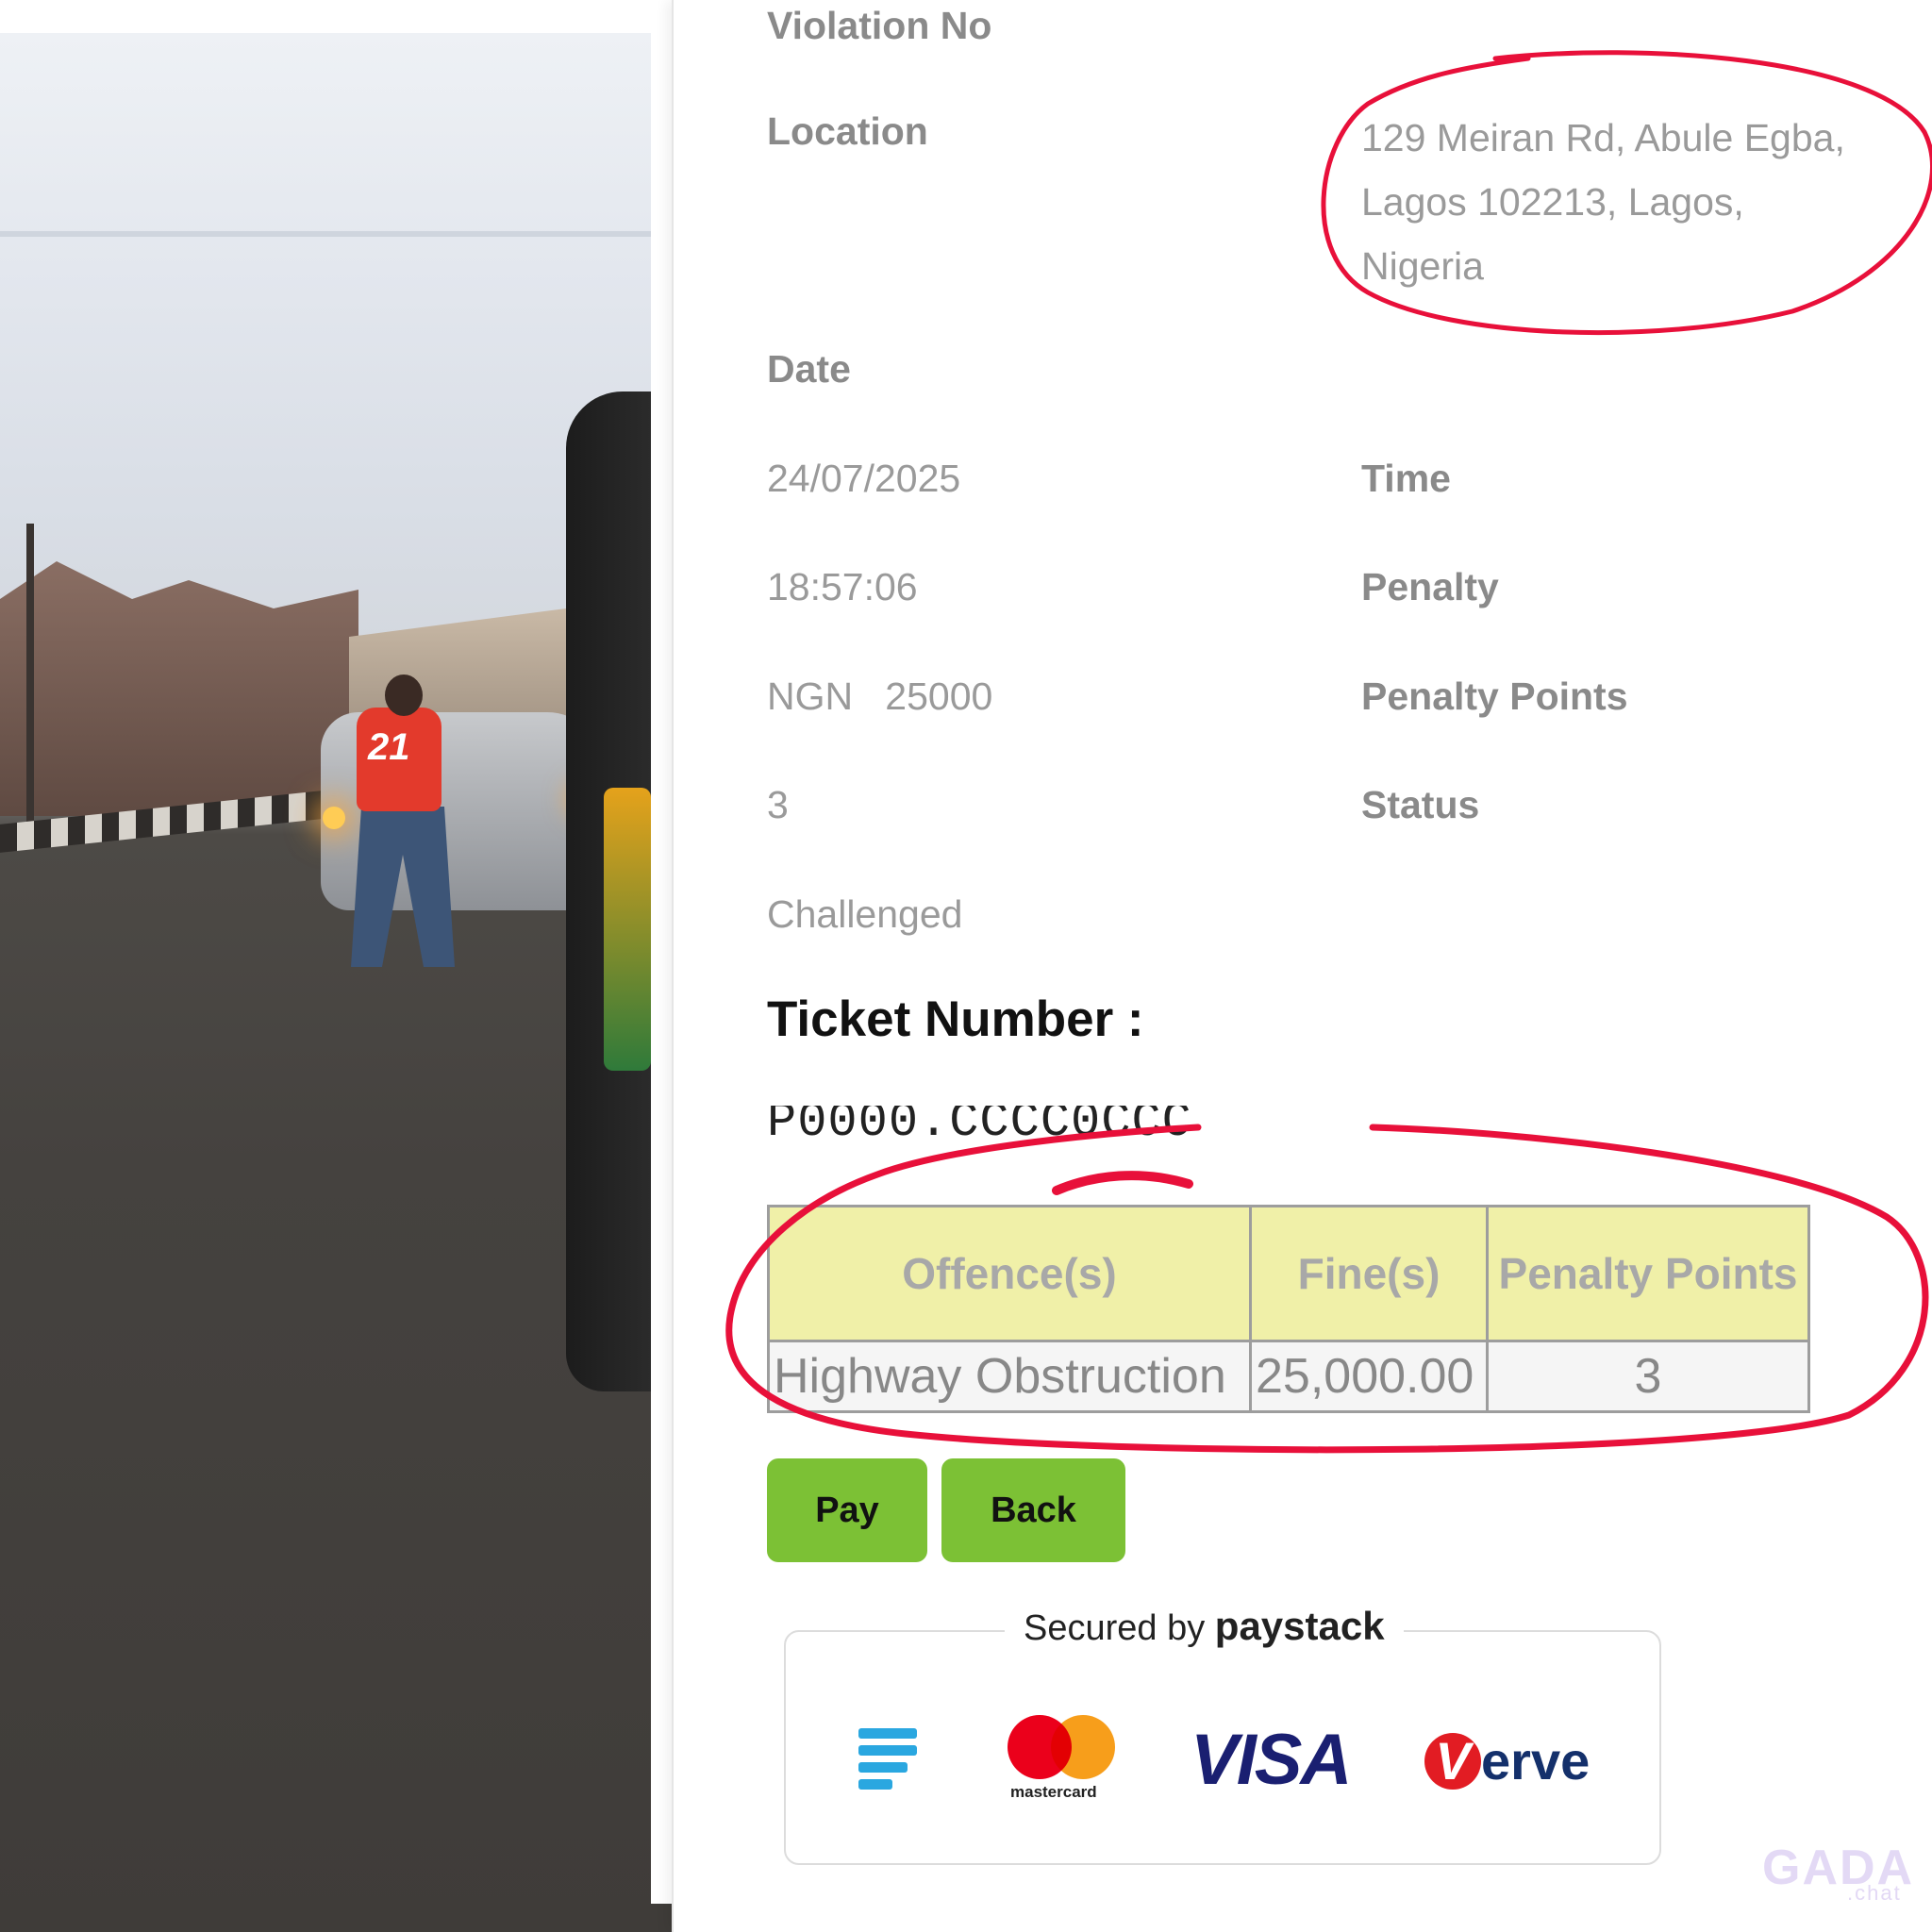 The image size is (1932, 1932). I want to click on offence-cell: Highway Obstruction, so click(1010, 1376).